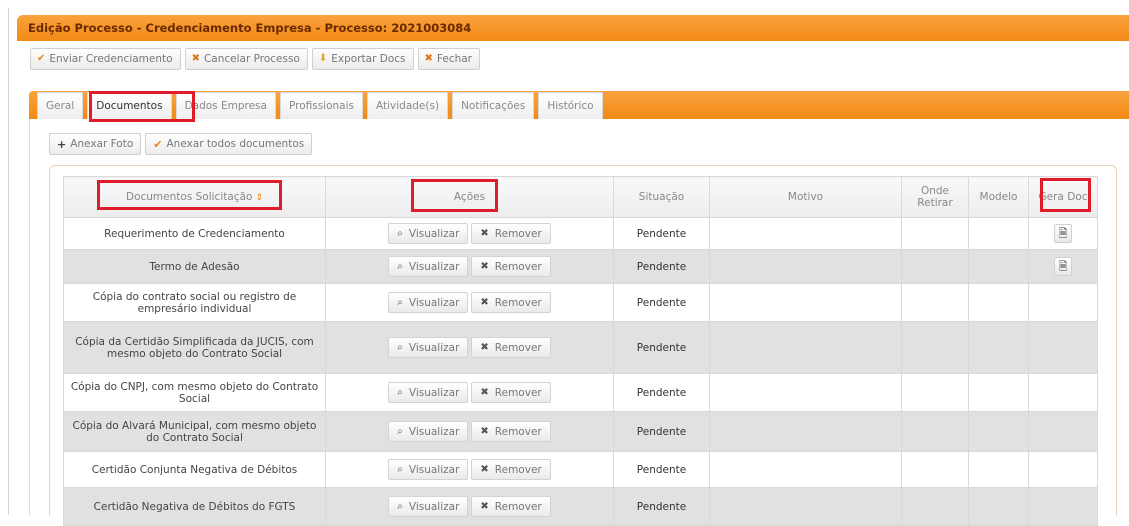 This screenshot has width=1129, height=526. Describe the element at coordinates (570, 105) in the screenshot. I see `tab-historico: Histórico` at that location.